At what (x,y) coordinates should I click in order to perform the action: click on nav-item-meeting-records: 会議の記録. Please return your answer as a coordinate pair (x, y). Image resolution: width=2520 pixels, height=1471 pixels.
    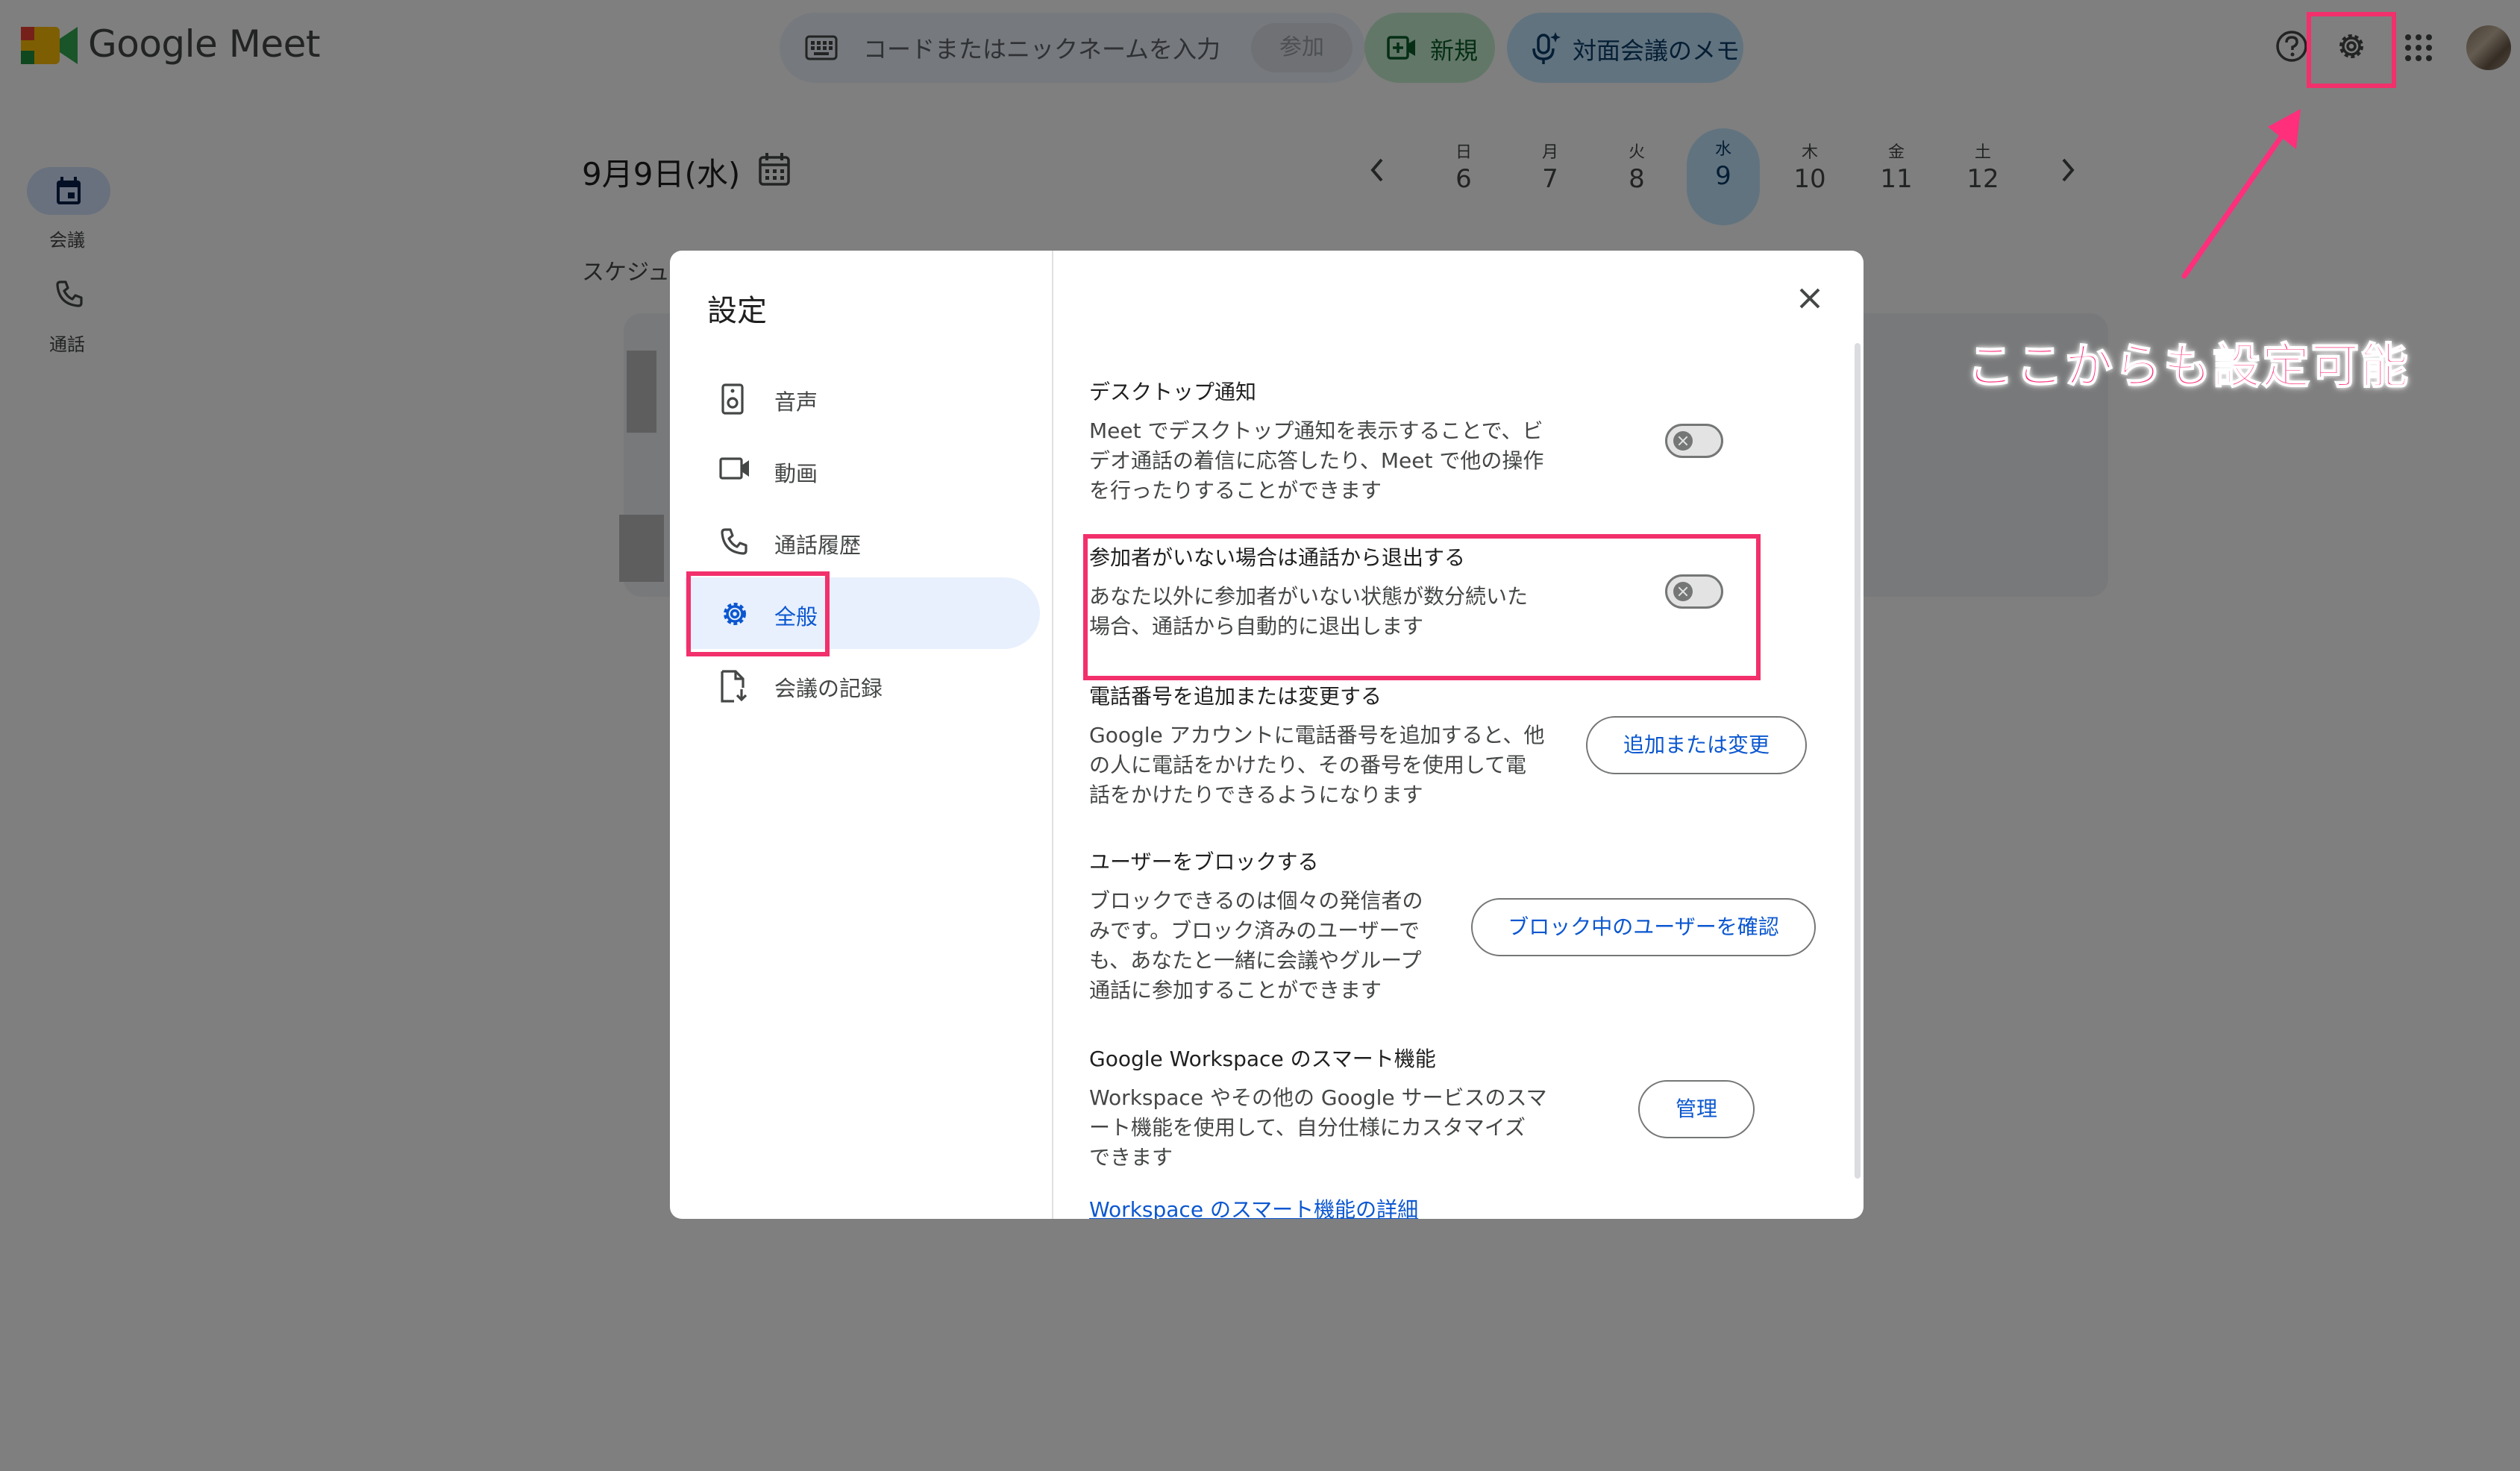
    Looking at the image, I should click on (862, 685).